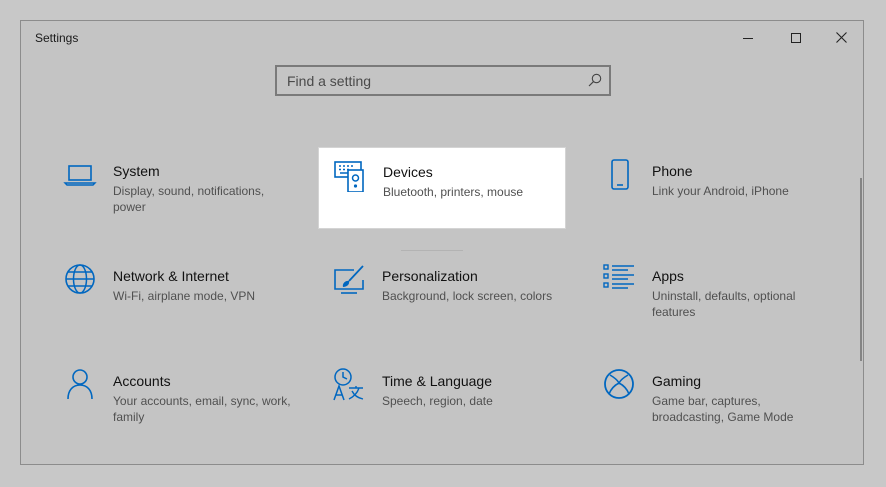  What do you see at coordinates (189, 199) in the screenshot?
I see `category-description: Display, sound, notifications, power` at bounding box center [189, 199].